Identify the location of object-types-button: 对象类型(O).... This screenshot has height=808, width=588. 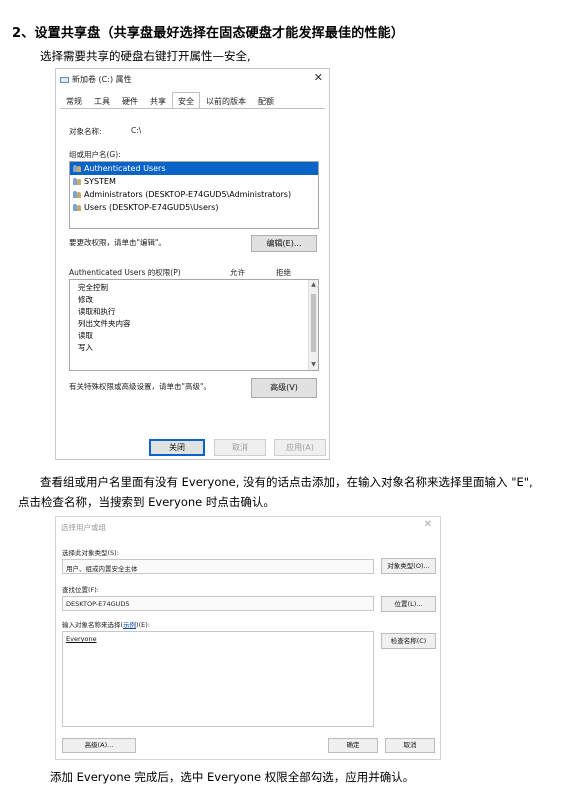
(408, 566).